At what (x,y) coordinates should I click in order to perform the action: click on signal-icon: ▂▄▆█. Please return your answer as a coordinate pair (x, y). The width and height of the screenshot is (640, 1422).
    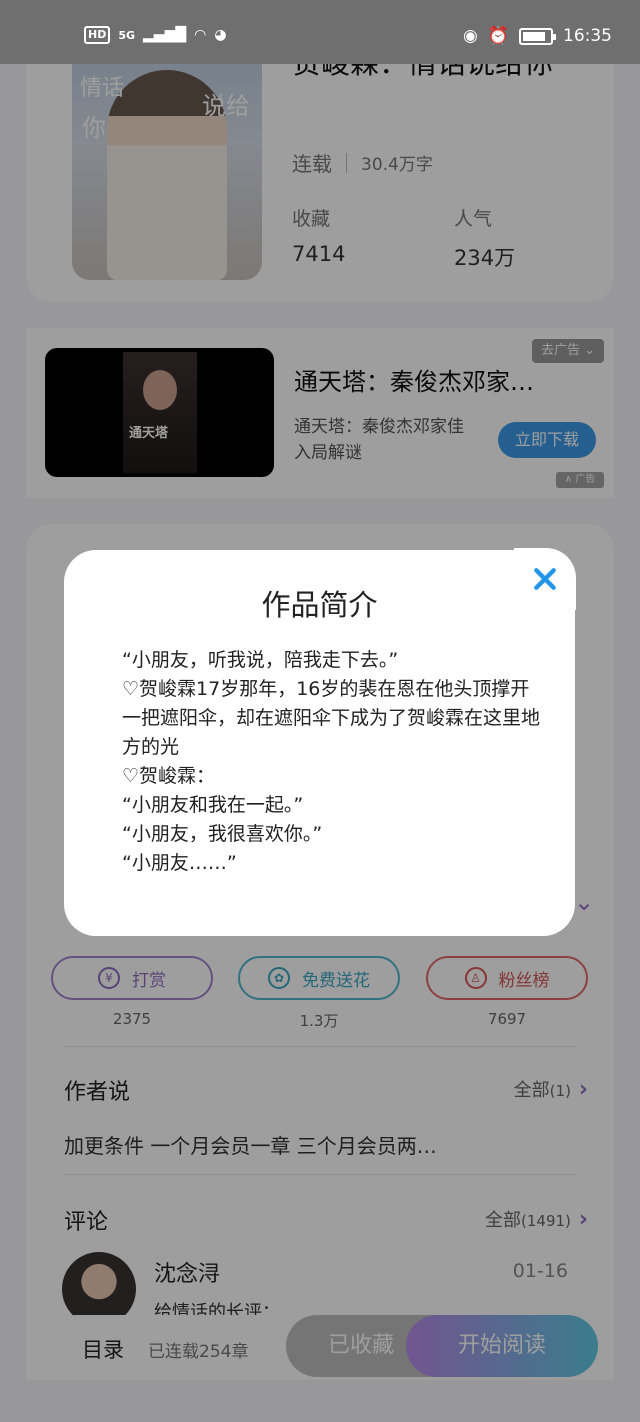
    Looking at the image, I should click on (165, 35).